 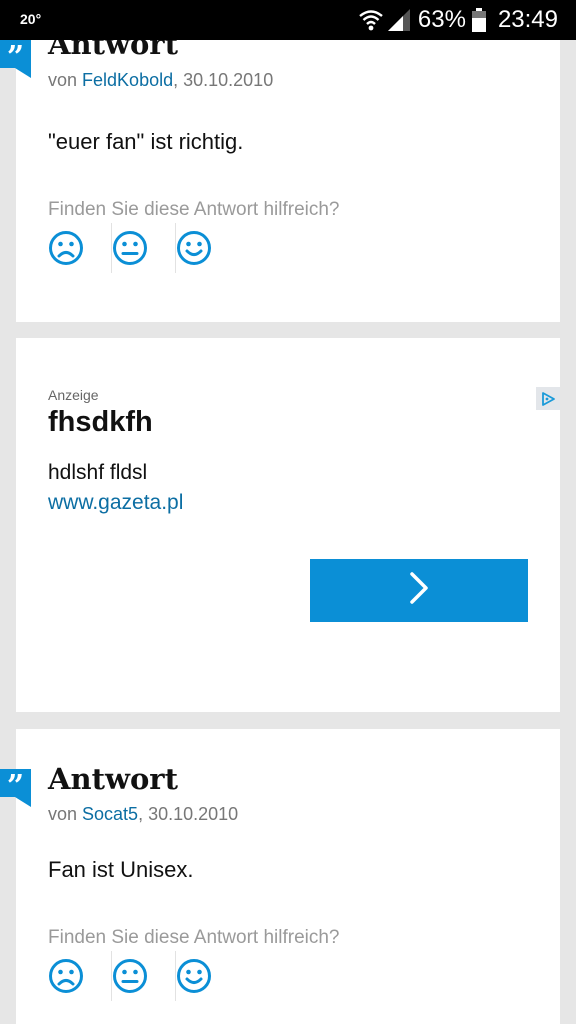 I want to click on ad-open-button, so click(x=419, y=590).